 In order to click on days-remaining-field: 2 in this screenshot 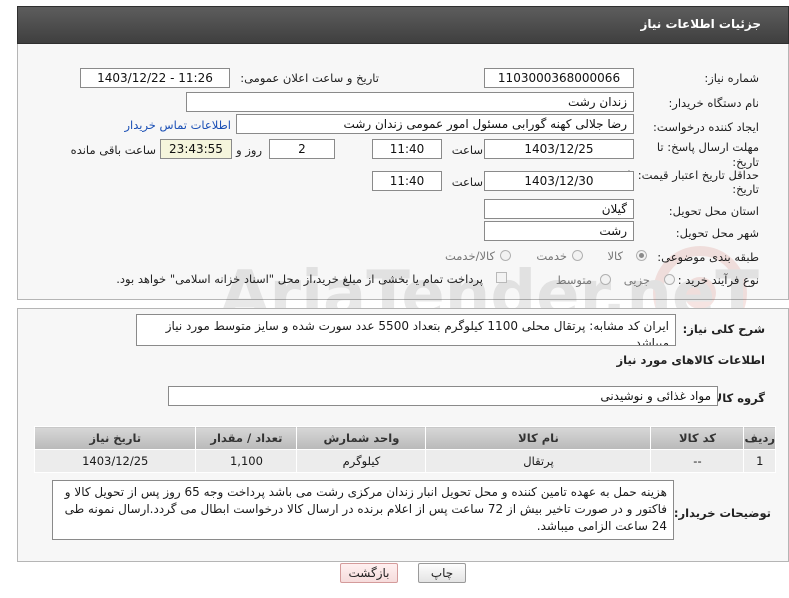, I will do `click(302, 149)`.